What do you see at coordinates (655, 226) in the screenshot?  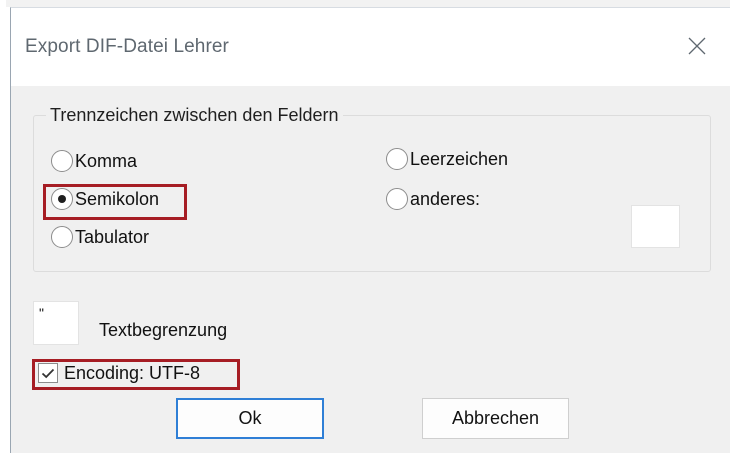 I see `custom-separator-input` at bounding box center [655, 226].